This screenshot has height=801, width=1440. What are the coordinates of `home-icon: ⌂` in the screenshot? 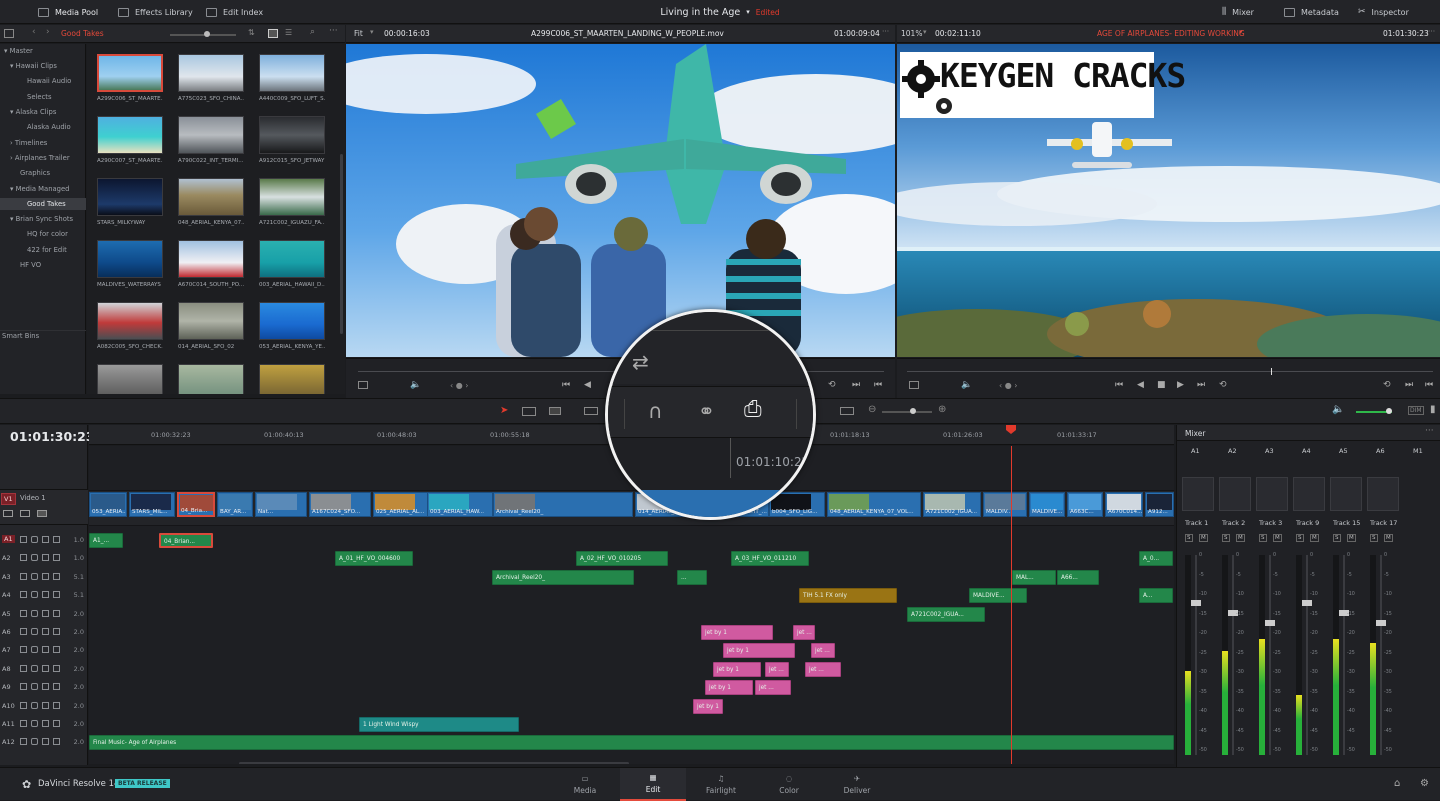 It's located at (1397, 783).